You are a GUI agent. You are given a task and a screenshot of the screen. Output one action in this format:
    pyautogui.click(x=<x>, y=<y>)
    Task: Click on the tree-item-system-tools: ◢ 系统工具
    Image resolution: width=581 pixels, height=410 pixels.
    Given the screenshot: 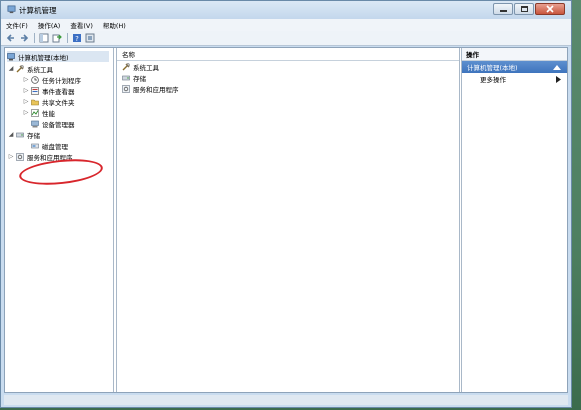 What is the action you would take?
    pyautogui.click(x=30, y=68)
    